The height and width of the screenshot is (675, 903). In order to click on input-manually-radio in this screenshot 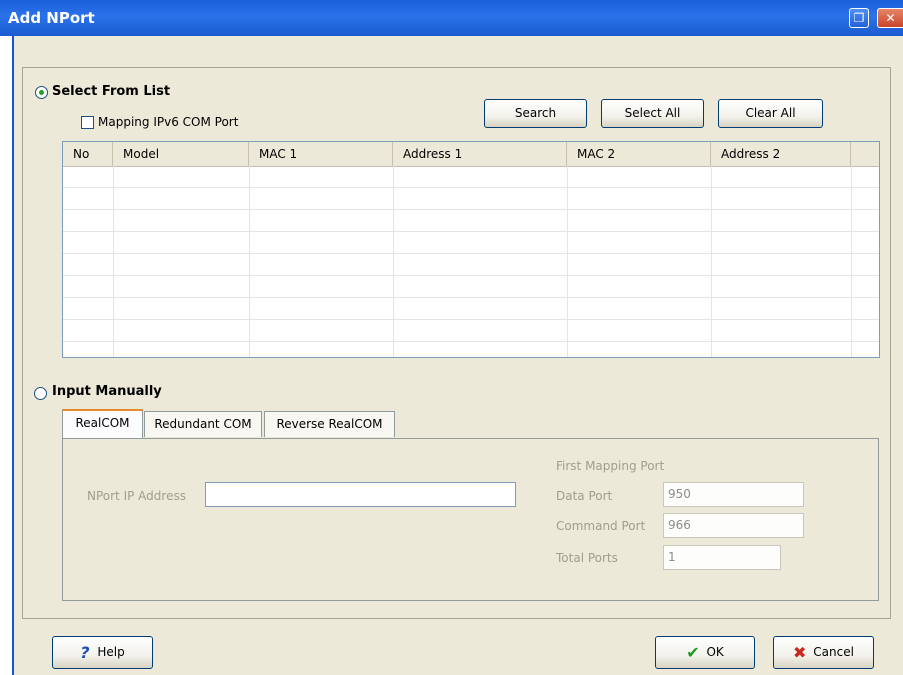, I will do `click(40, 393)`.